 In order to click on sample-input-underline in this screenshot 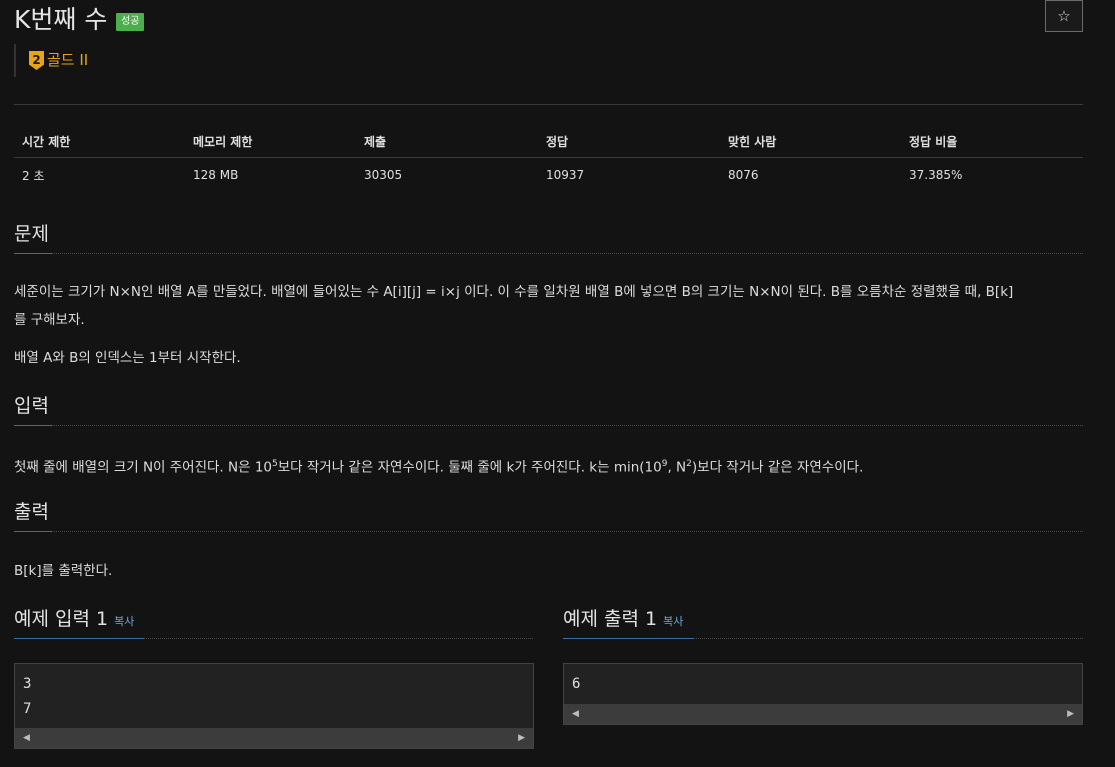, I will do `click(79, 638)`.